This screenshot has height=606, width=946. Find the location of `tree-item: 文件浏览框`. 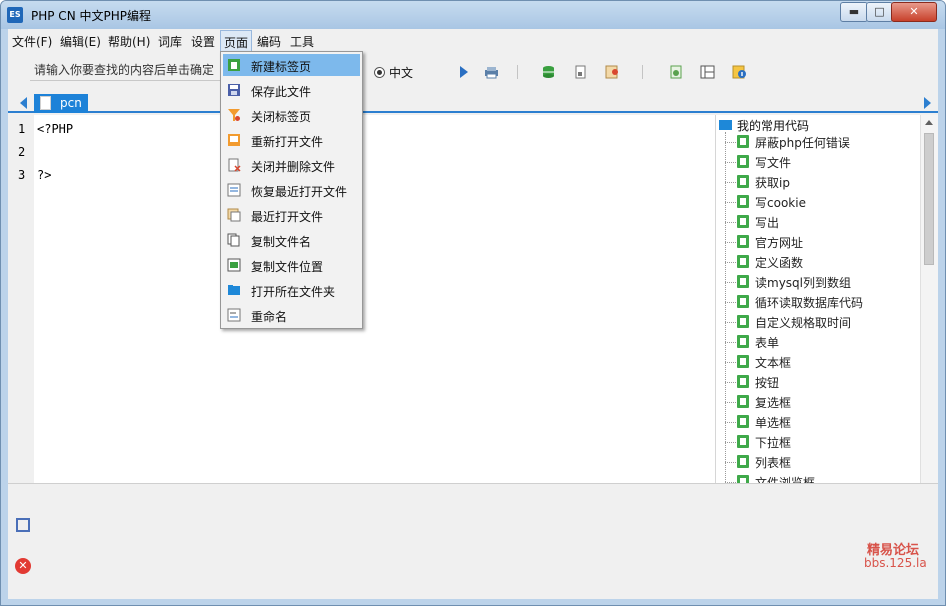

tree-item: 文件浏览框 is located at coordinates (825, 477).